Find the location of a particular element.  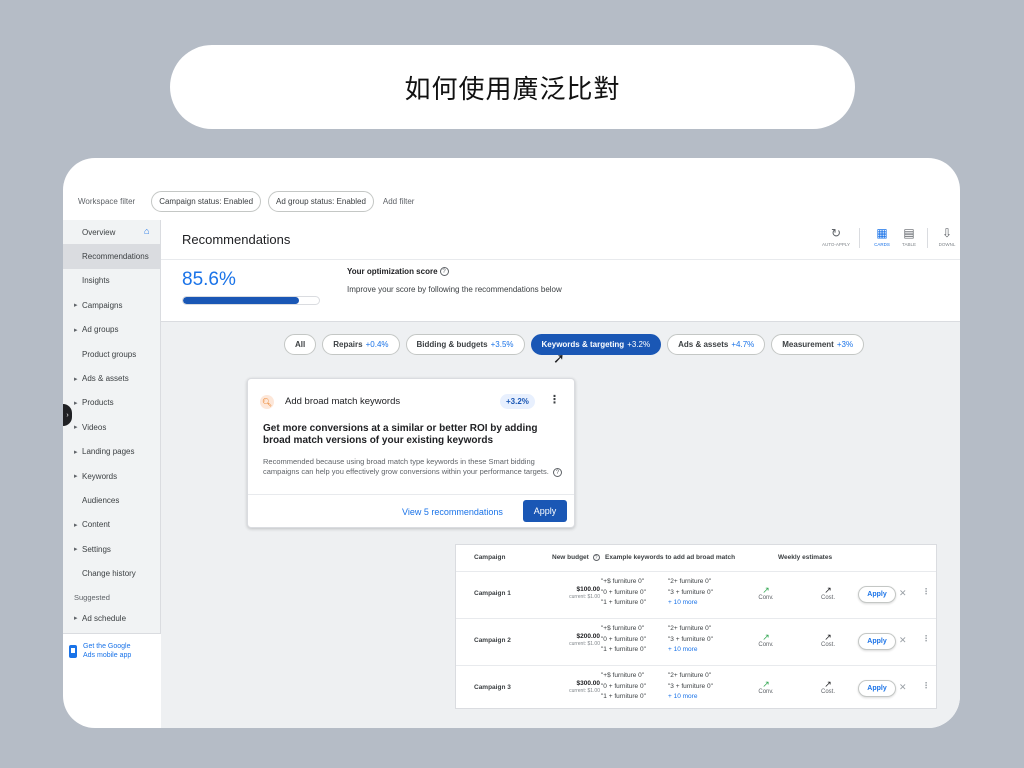

cards-view-button: ▦ CARDS is located at coordinates (882, 236).